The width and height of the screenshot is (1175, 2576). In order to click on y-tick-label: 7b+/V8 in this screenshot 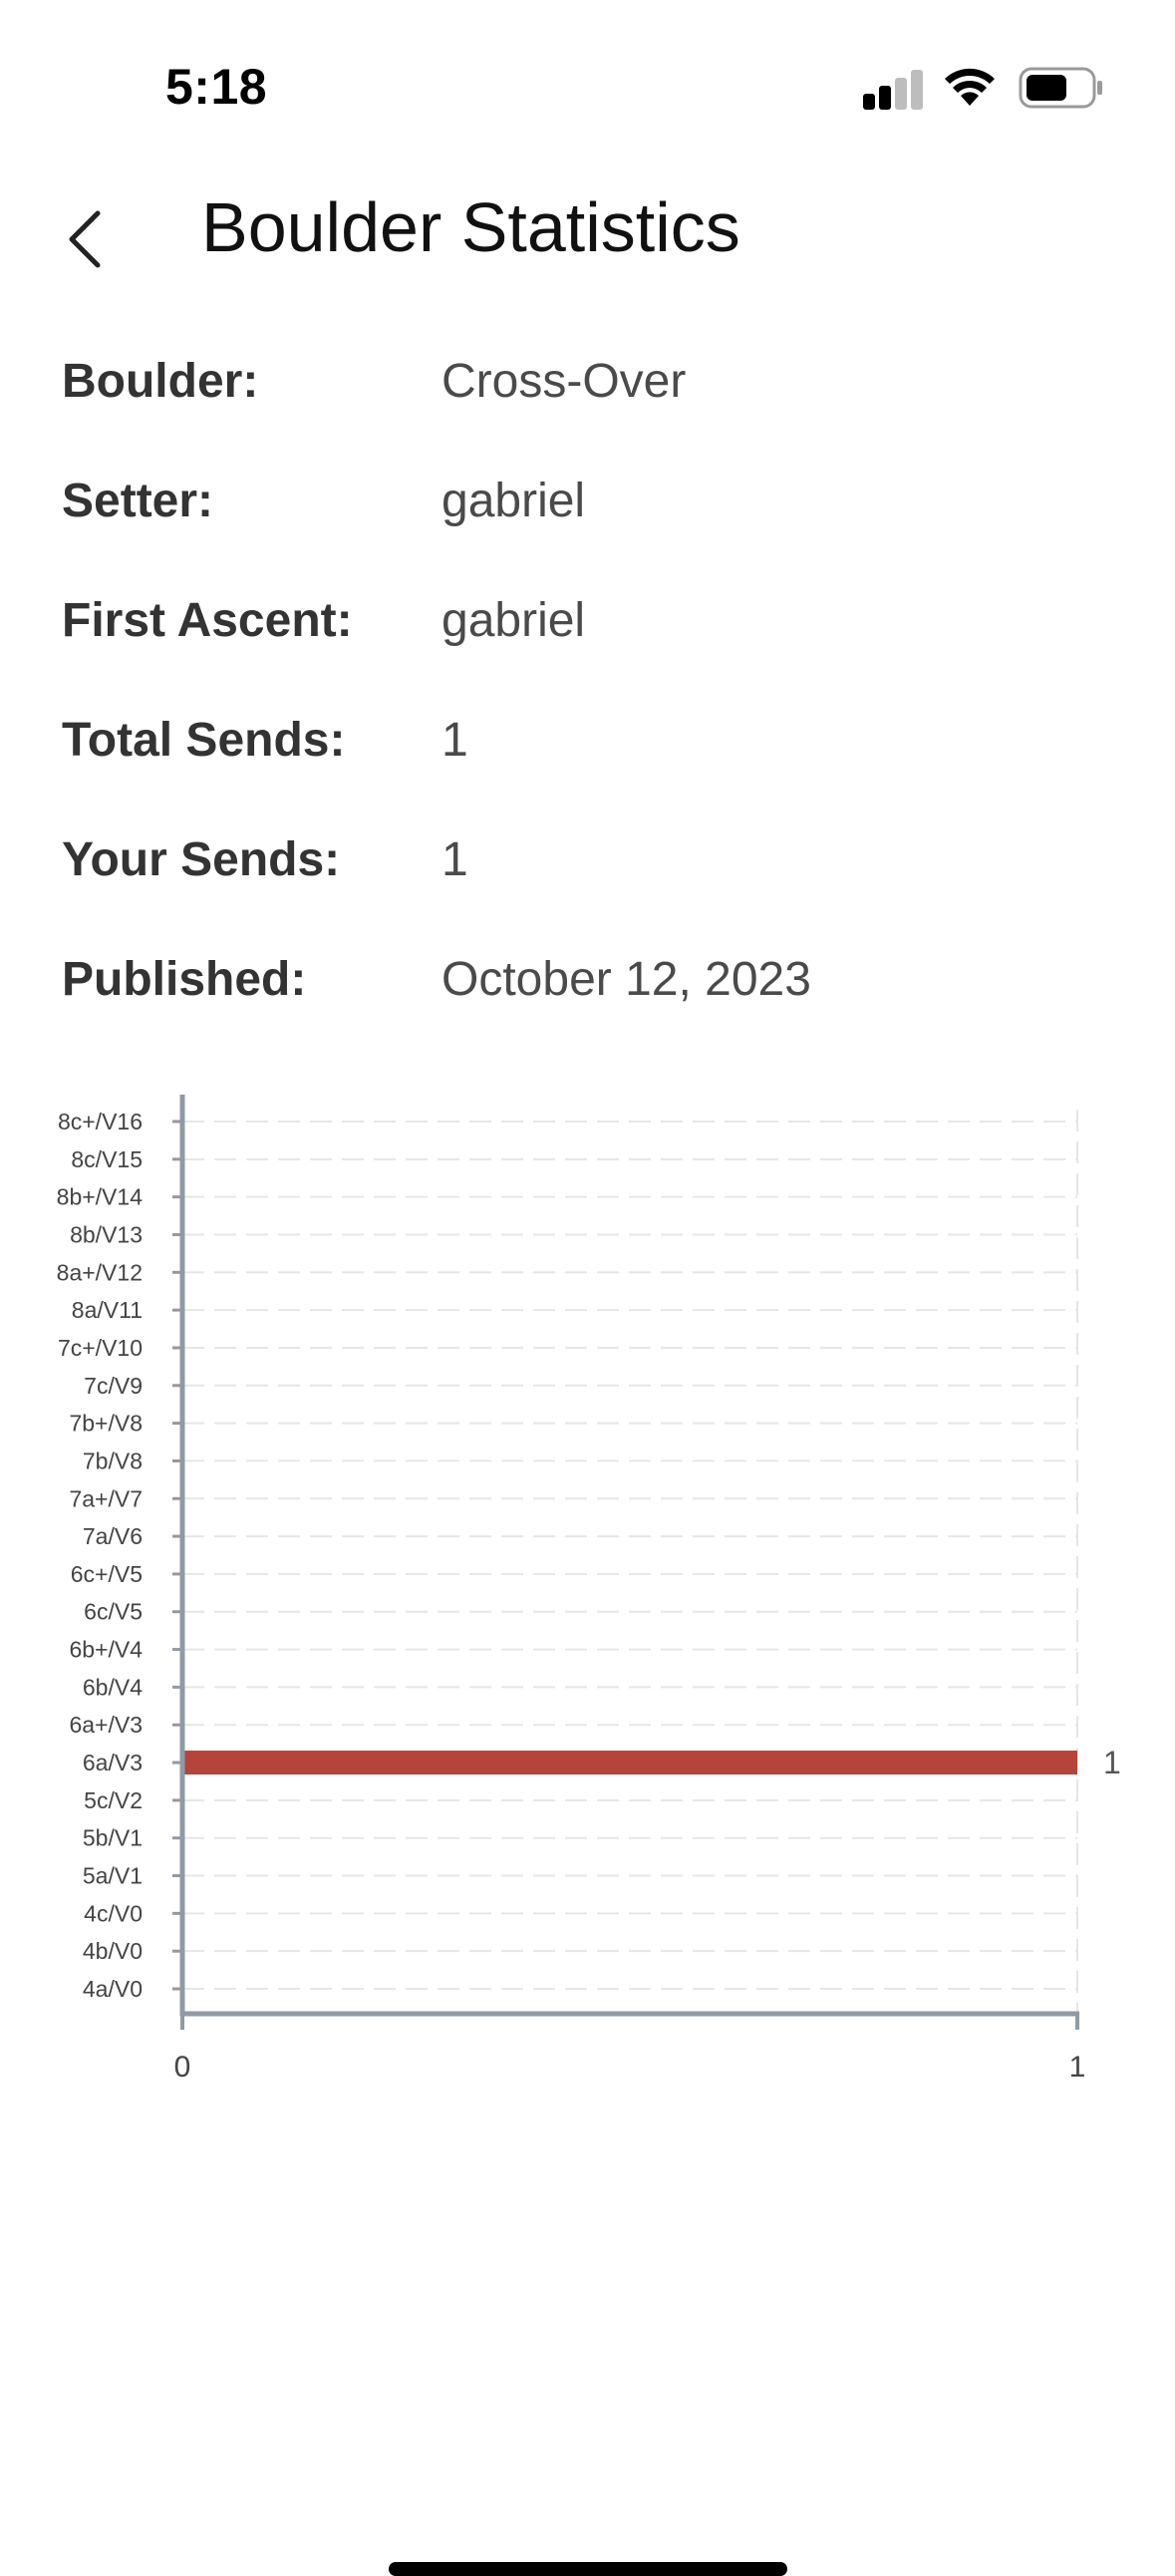, I will do `click(106, 1424)`.